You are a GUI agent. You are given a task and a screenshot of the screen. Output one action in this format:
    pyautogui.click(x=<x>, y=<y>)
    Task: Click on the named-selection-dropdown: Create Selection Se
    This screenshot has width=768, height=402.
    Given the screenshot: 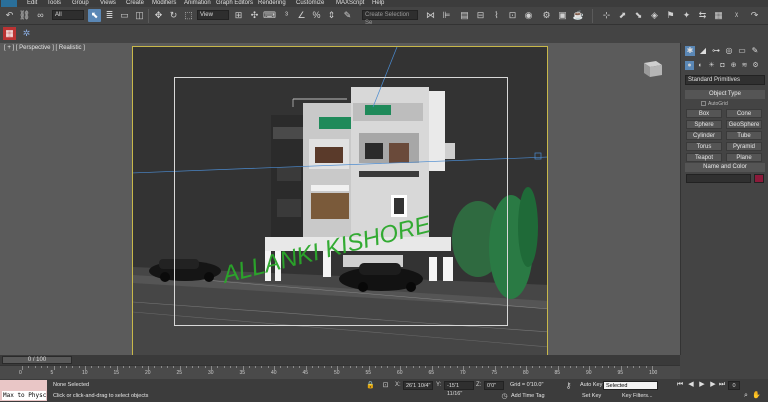 What is the action you would take?
    pyautogui.click(x=390, y=18)
    